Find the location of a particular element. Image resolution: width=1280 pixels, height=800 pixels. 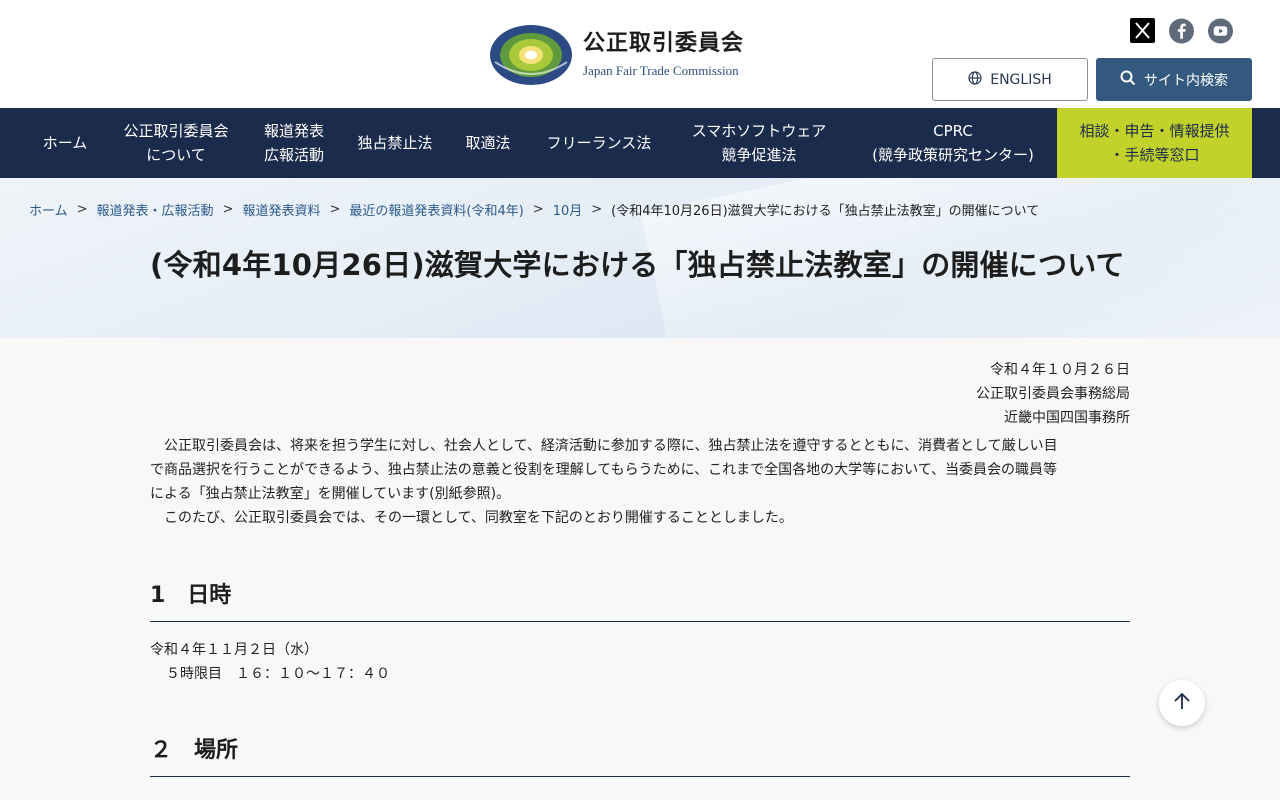

english-button: ENGLISH is located at coordinates (1010, 79).